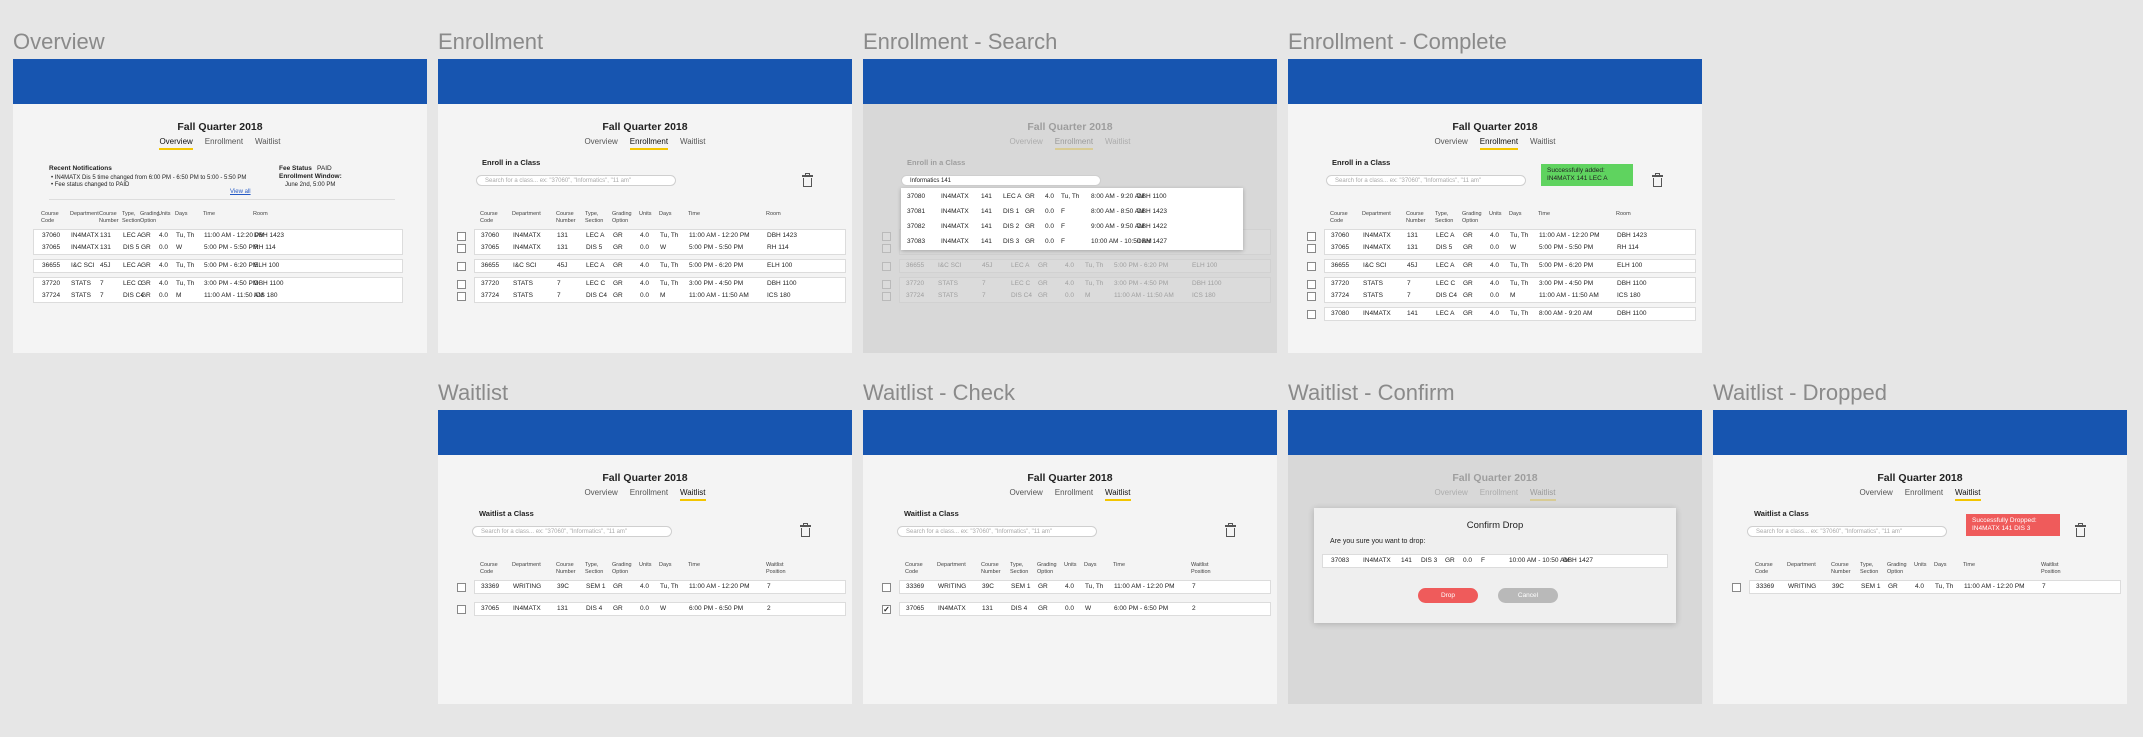  I want to click on column-header-course_number: Course Number, so click(991, 568).